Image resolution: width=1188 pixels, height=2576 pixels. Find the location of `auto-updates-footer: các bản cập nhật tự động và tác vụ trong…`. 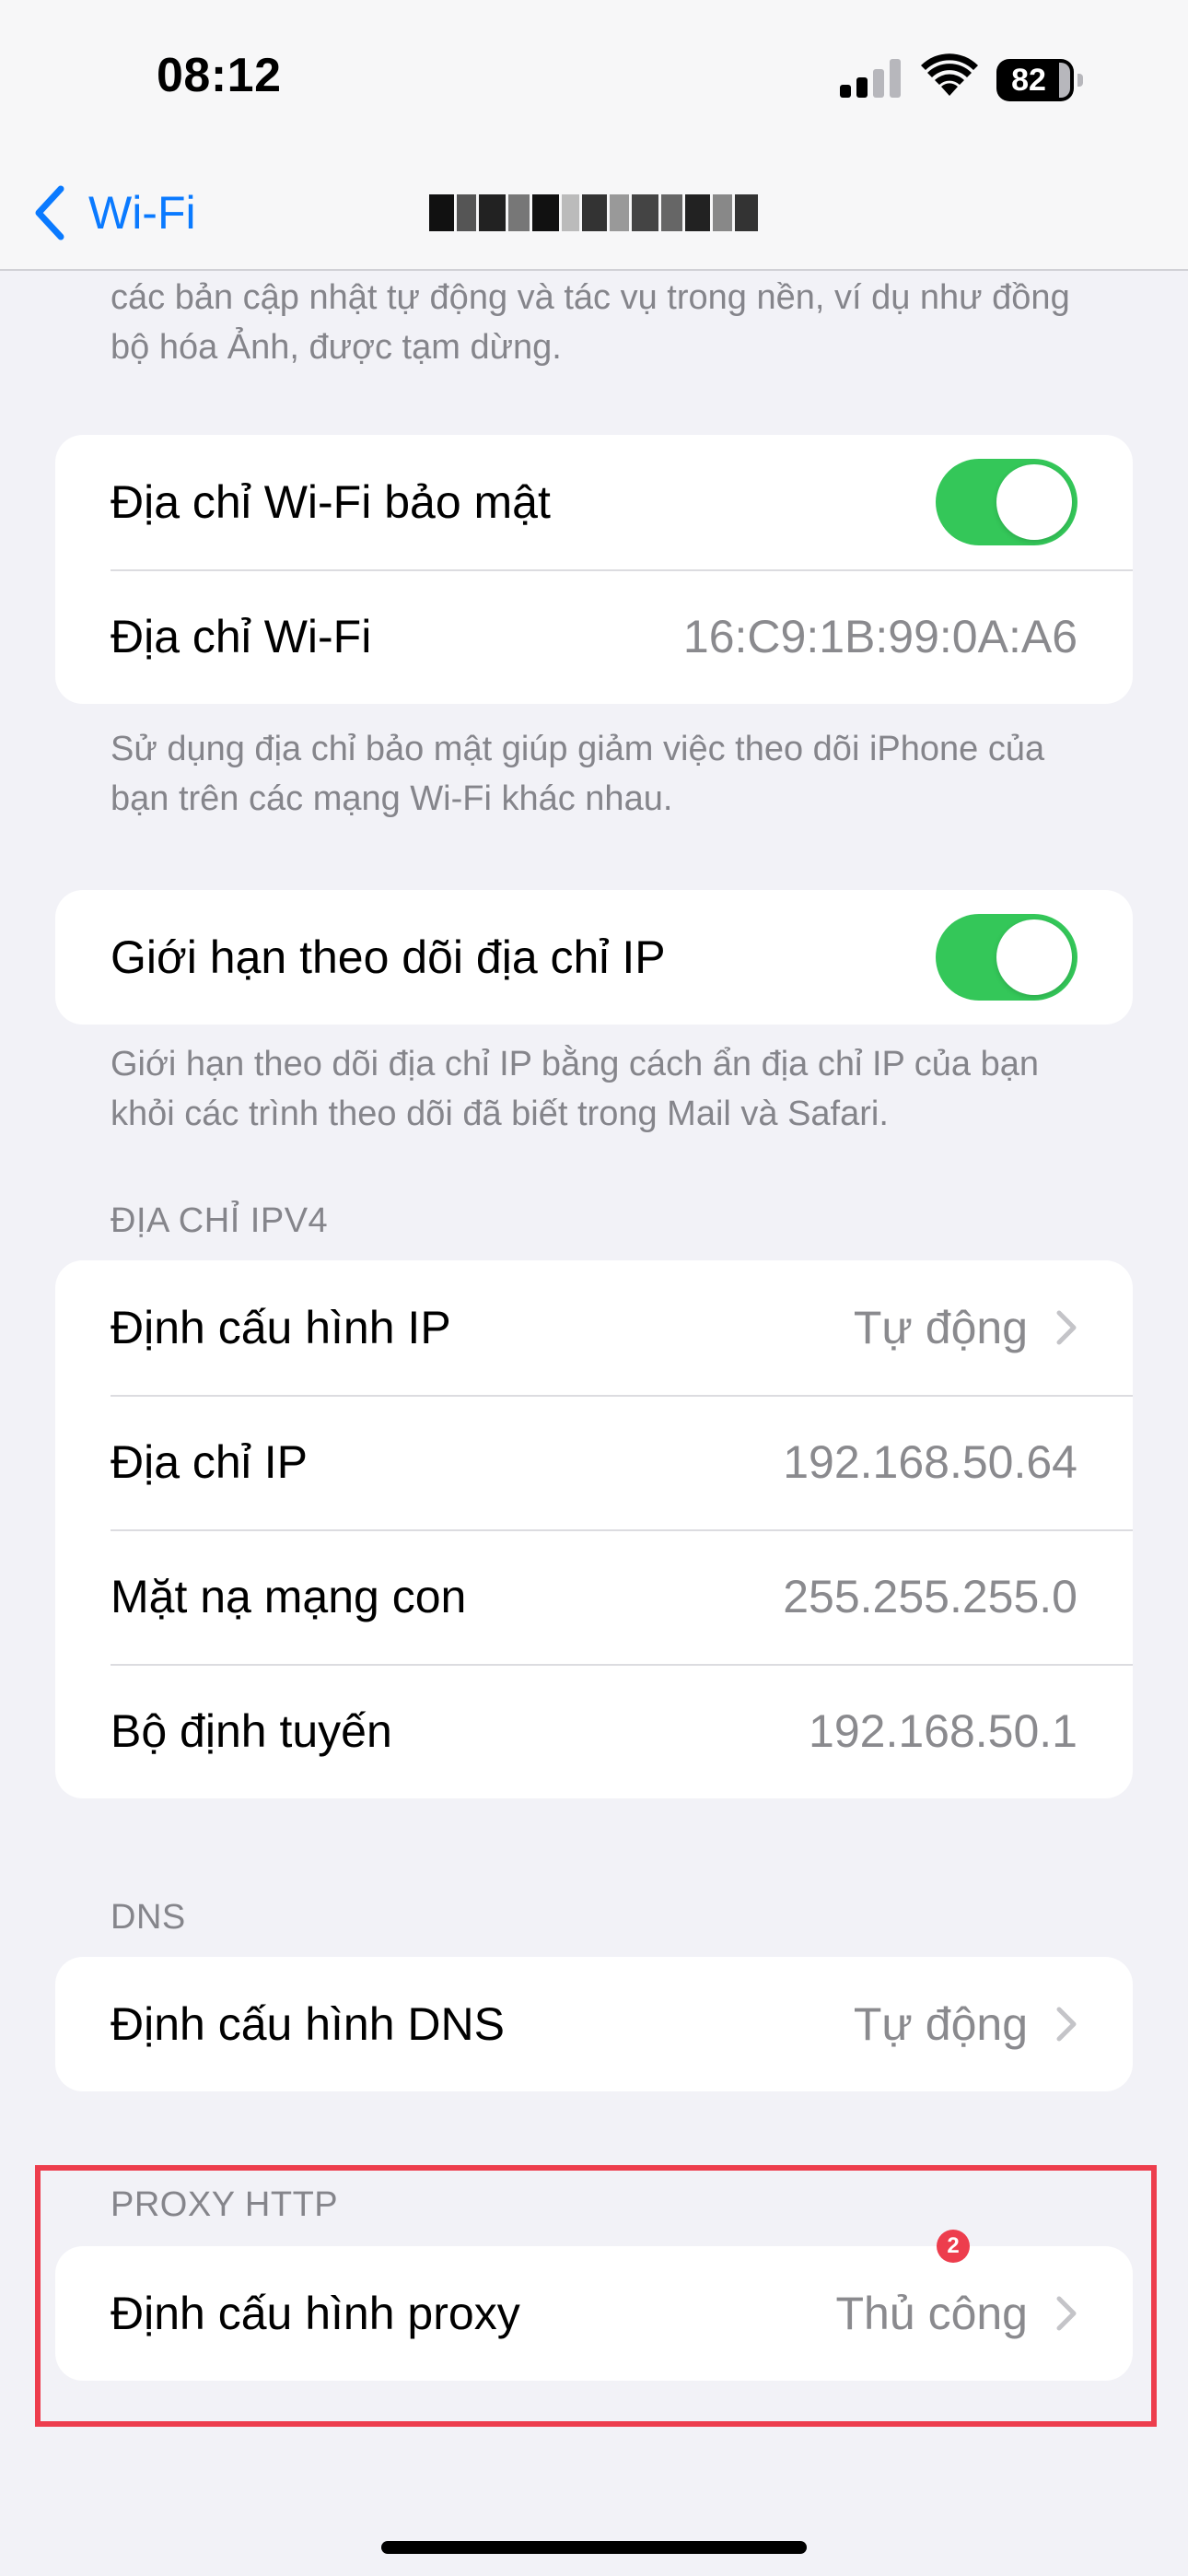

auto-updates-footer: các bản cập nhật tự động và tác vụ trong… is located at coordinates (590, 322).